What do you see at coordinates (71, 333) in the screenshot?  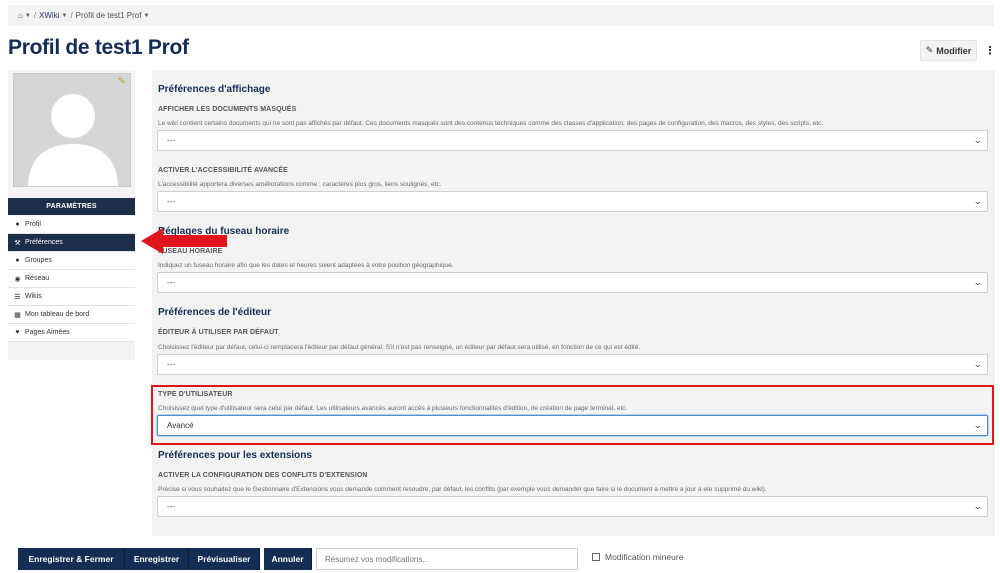 I see `sidebar-item-liked-pages: ♥ Pages Aimées` at bounding box center [71, 333].